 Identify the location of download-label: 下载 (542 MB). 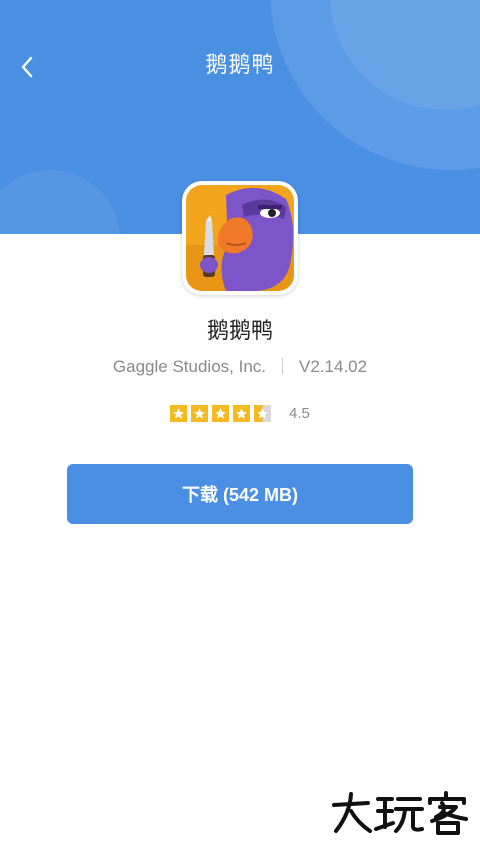
(239, 495).